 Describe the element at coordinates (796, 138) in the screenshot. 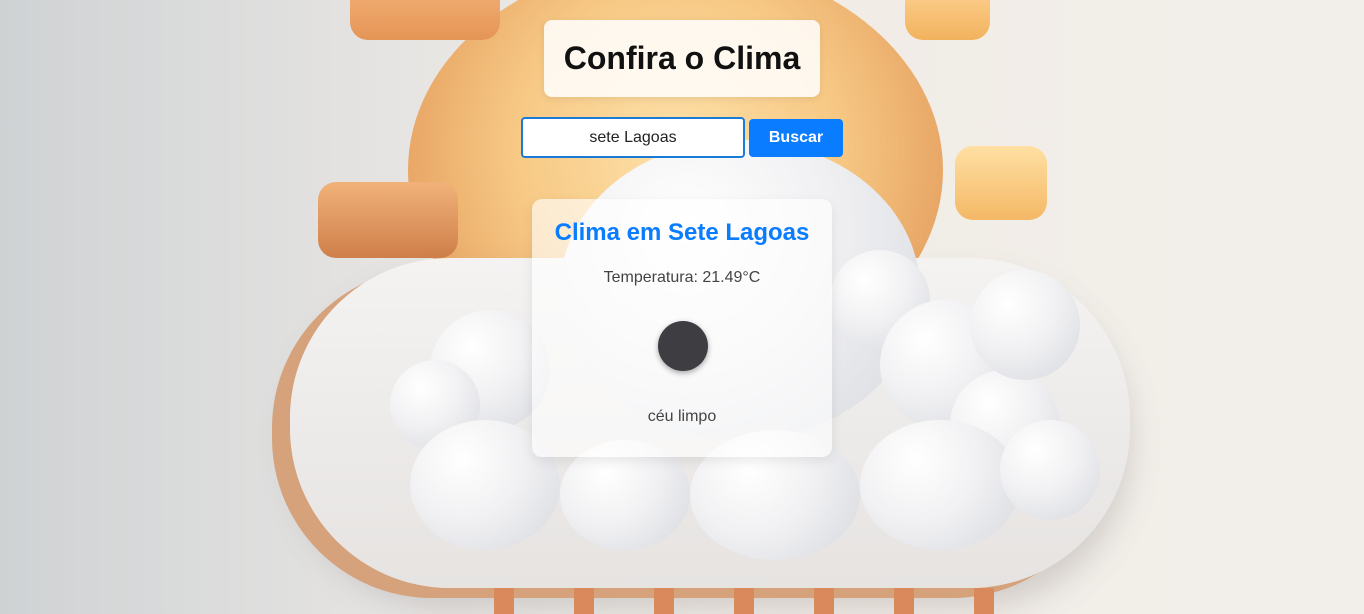

I see `search-button: Buscar` at that location.